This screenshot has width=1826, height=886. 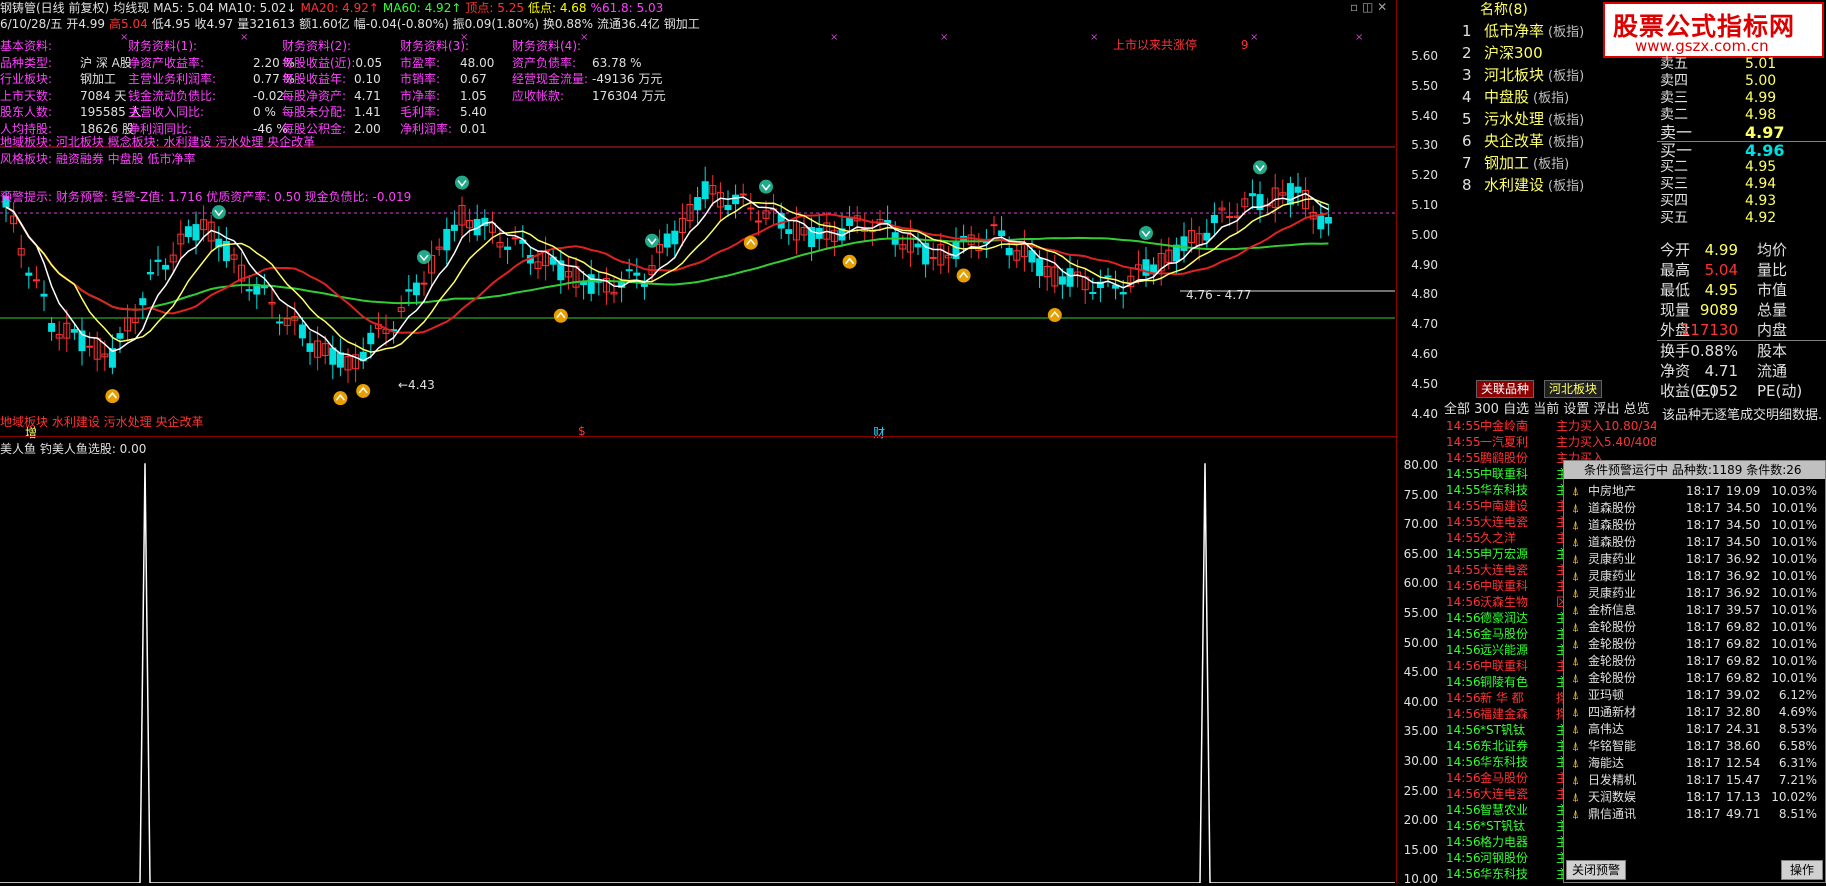 What do you see at coordinates (1761, 184) in the screenshot?
I see `book-price: 4.94` at bounding box center [1761, 184].